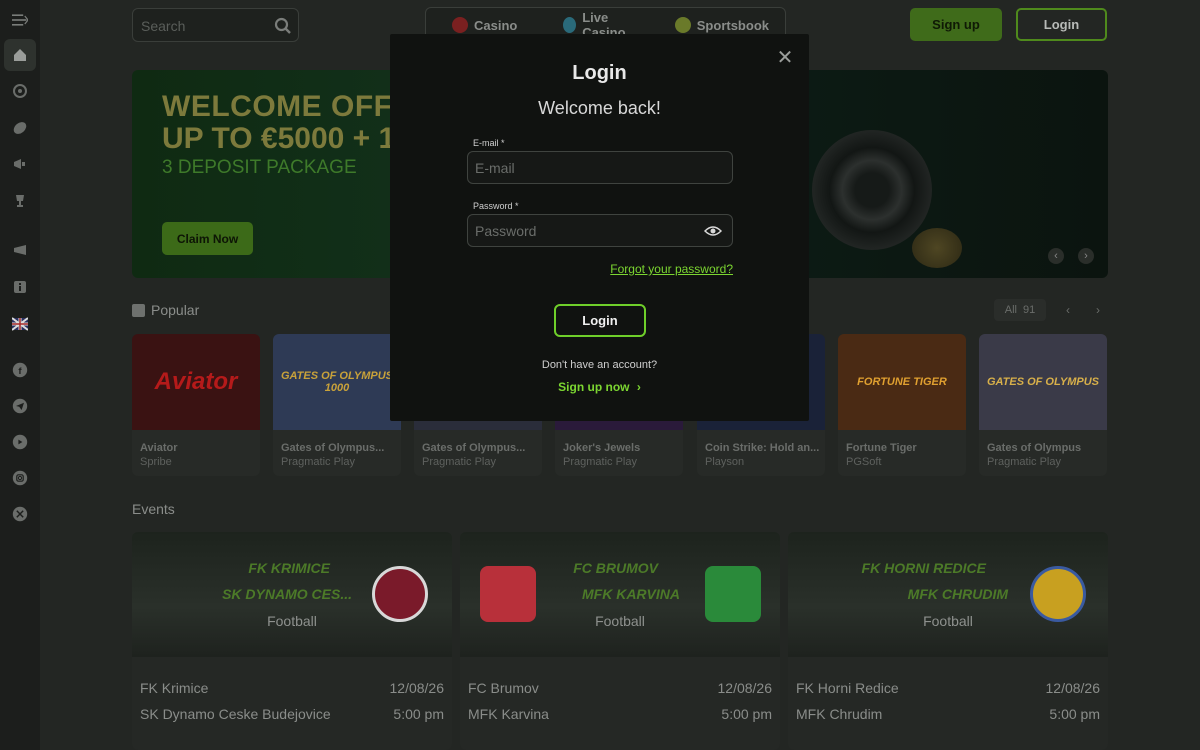 Image resolution: width=1200 pixels, height=750 pixels. Describe the element at coordinates (489, 143) in the screenshot. I see `email-label: E-mail *` at that location.